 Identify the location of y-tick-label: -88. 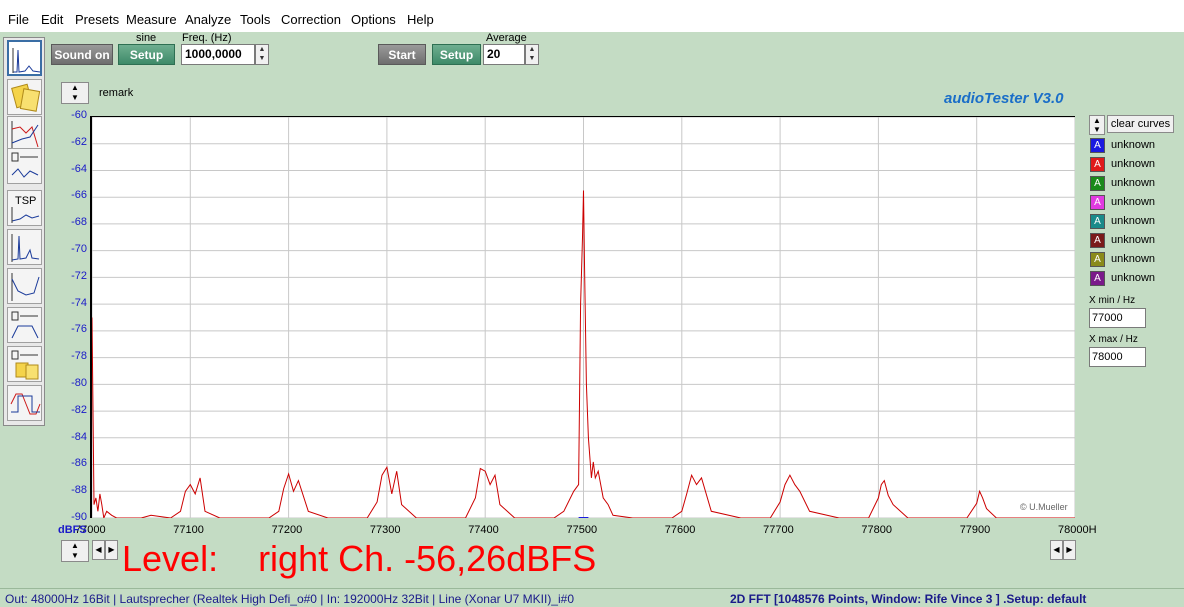
(79, 490).